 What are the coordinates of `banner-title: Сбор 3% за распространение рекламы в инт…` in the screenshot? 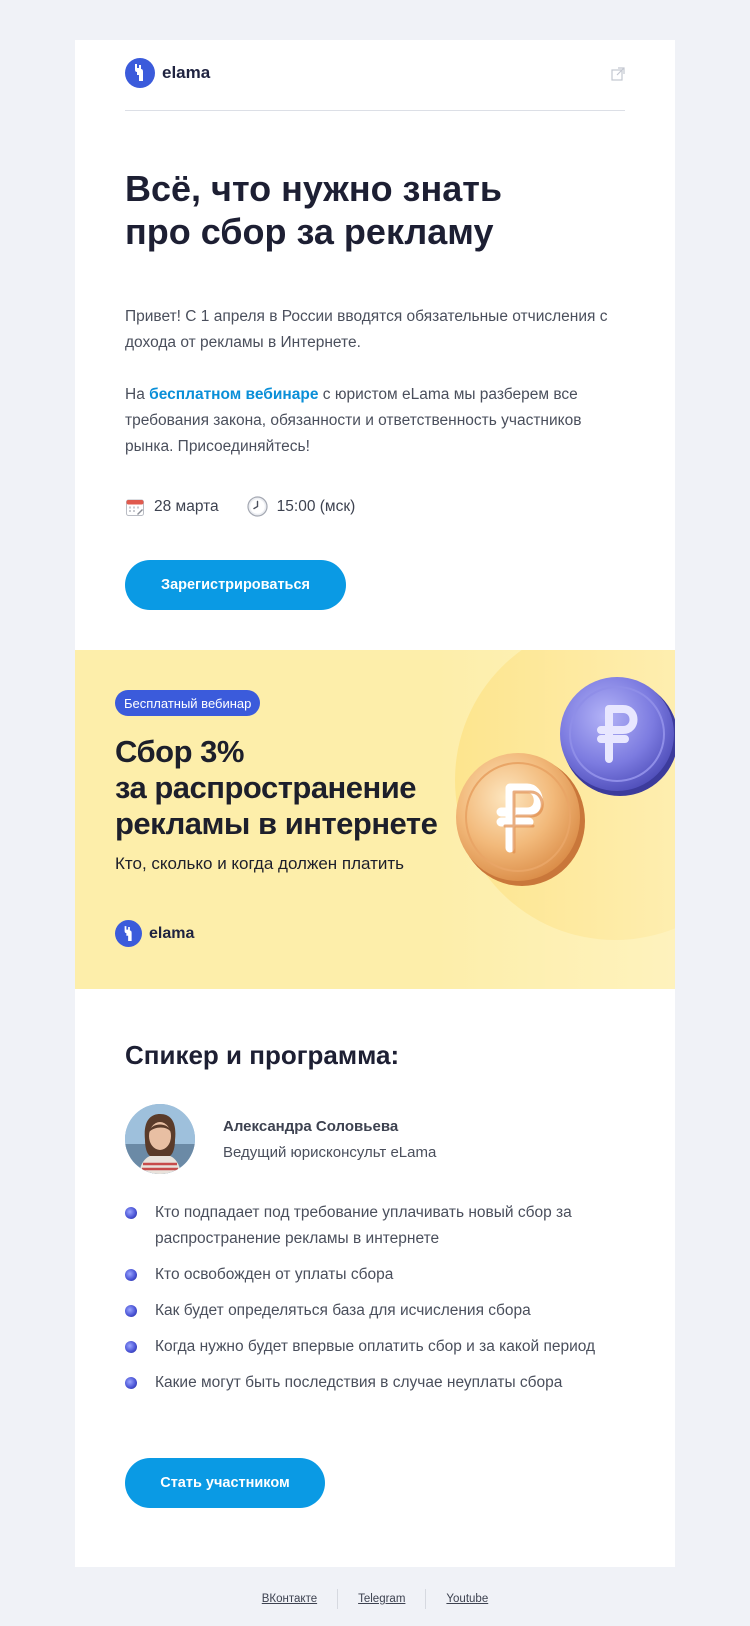 It's located at (285, 788).